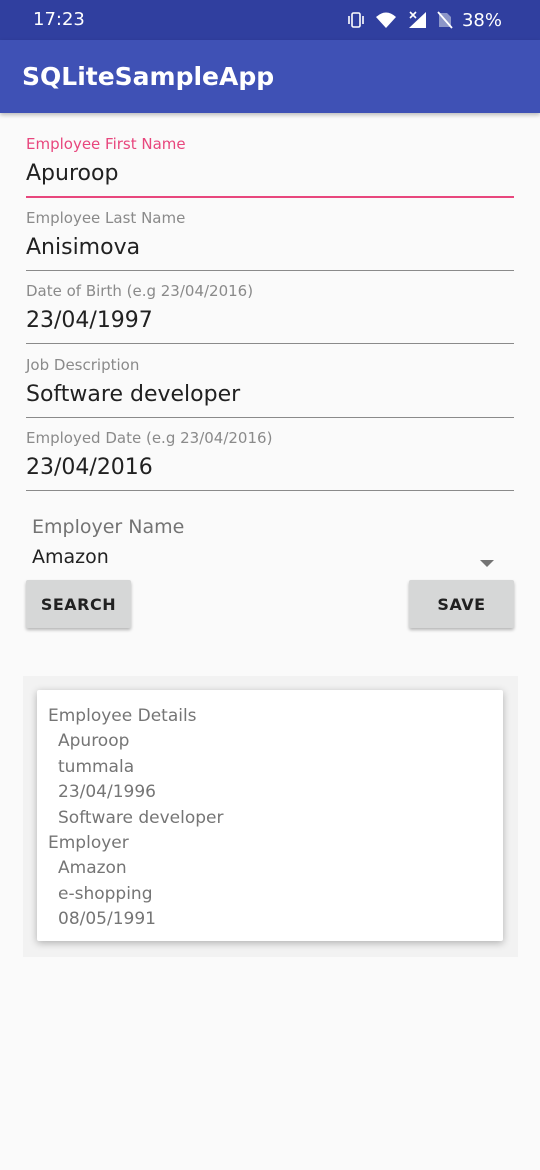 Image resolution: width=540 pixels, height=1170 pixels. What do you see at coordinates (106, 218) in the screenshot?
I see `last-name-label: Employee Last Name` at bounding box center [106, 218].